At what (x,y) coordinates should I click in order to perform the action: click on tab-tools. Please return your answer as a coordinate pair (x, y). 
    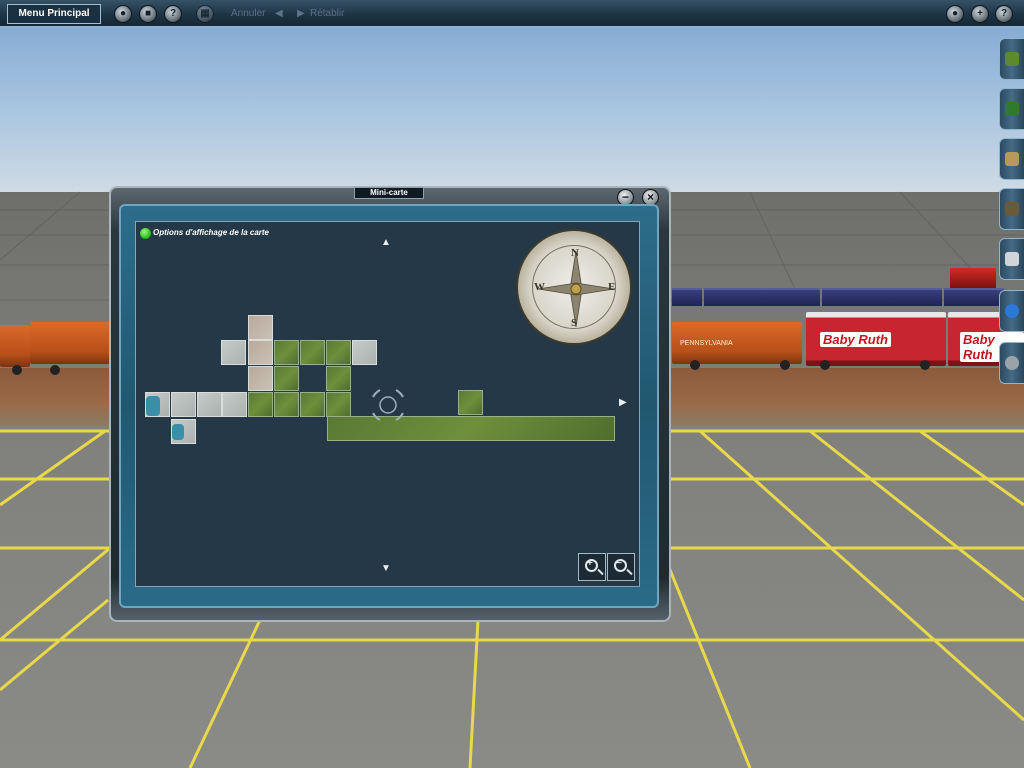
    Looking at the image, I should click on (1011, 259).